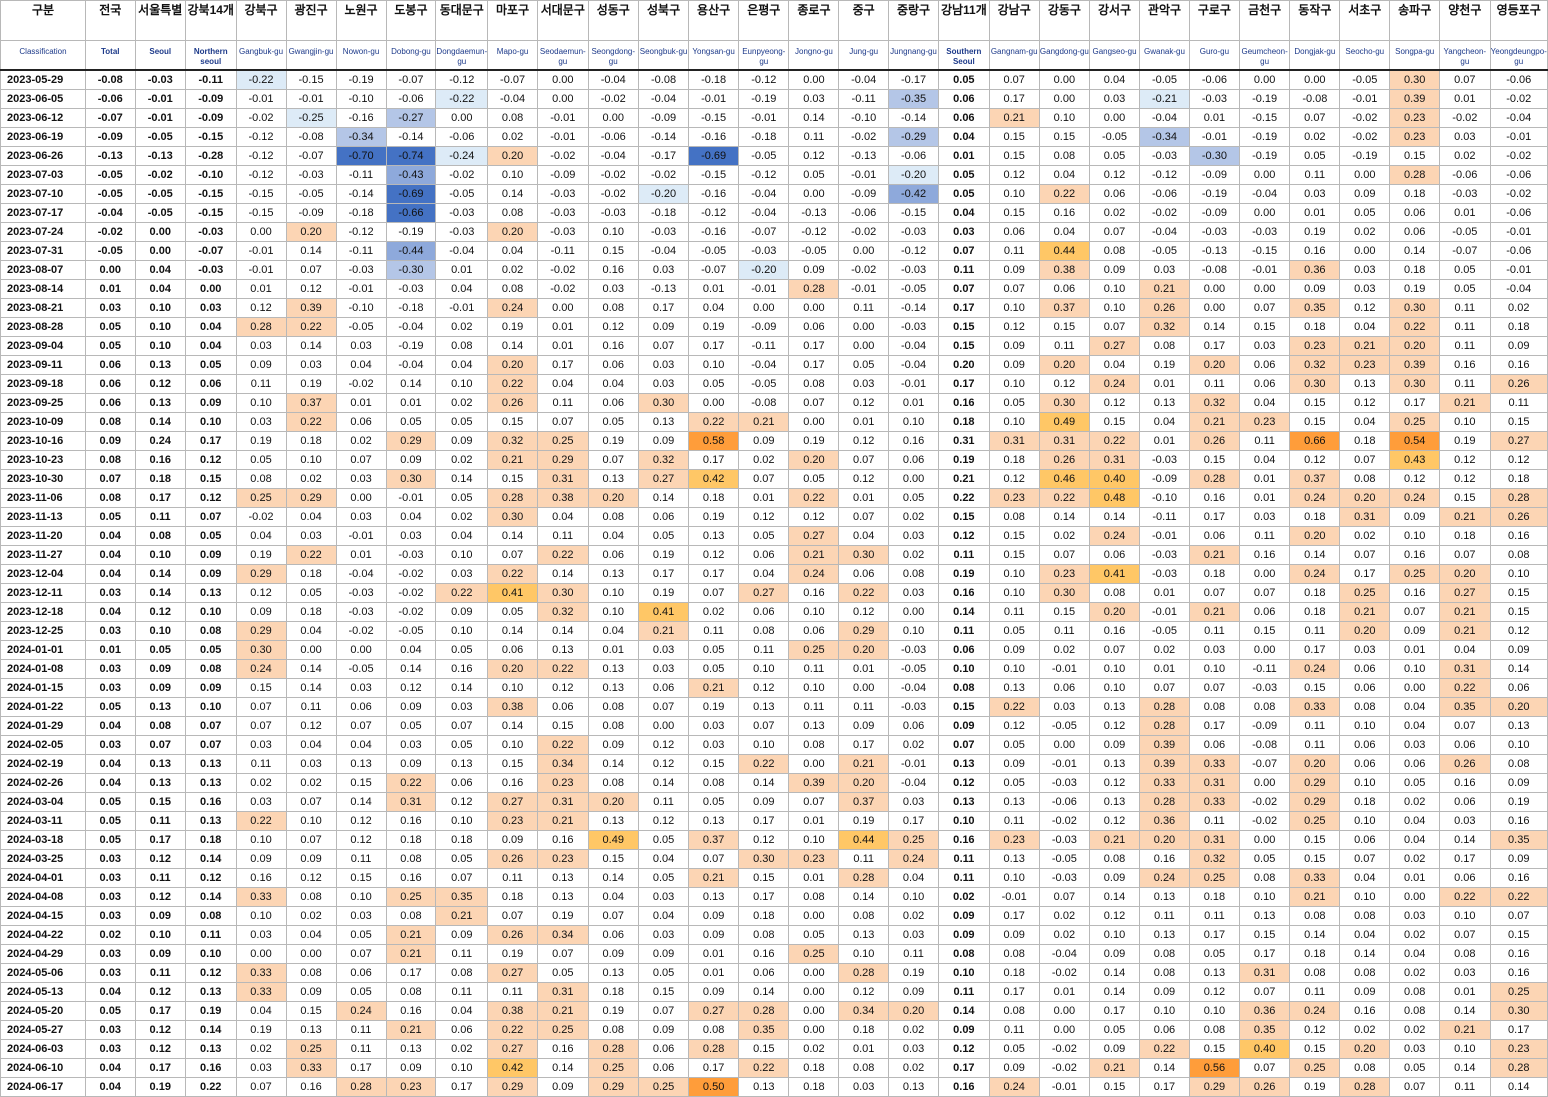 The image size is (1548, 1097). I want to click on cell-value: 0.39, so click(1164, 745).